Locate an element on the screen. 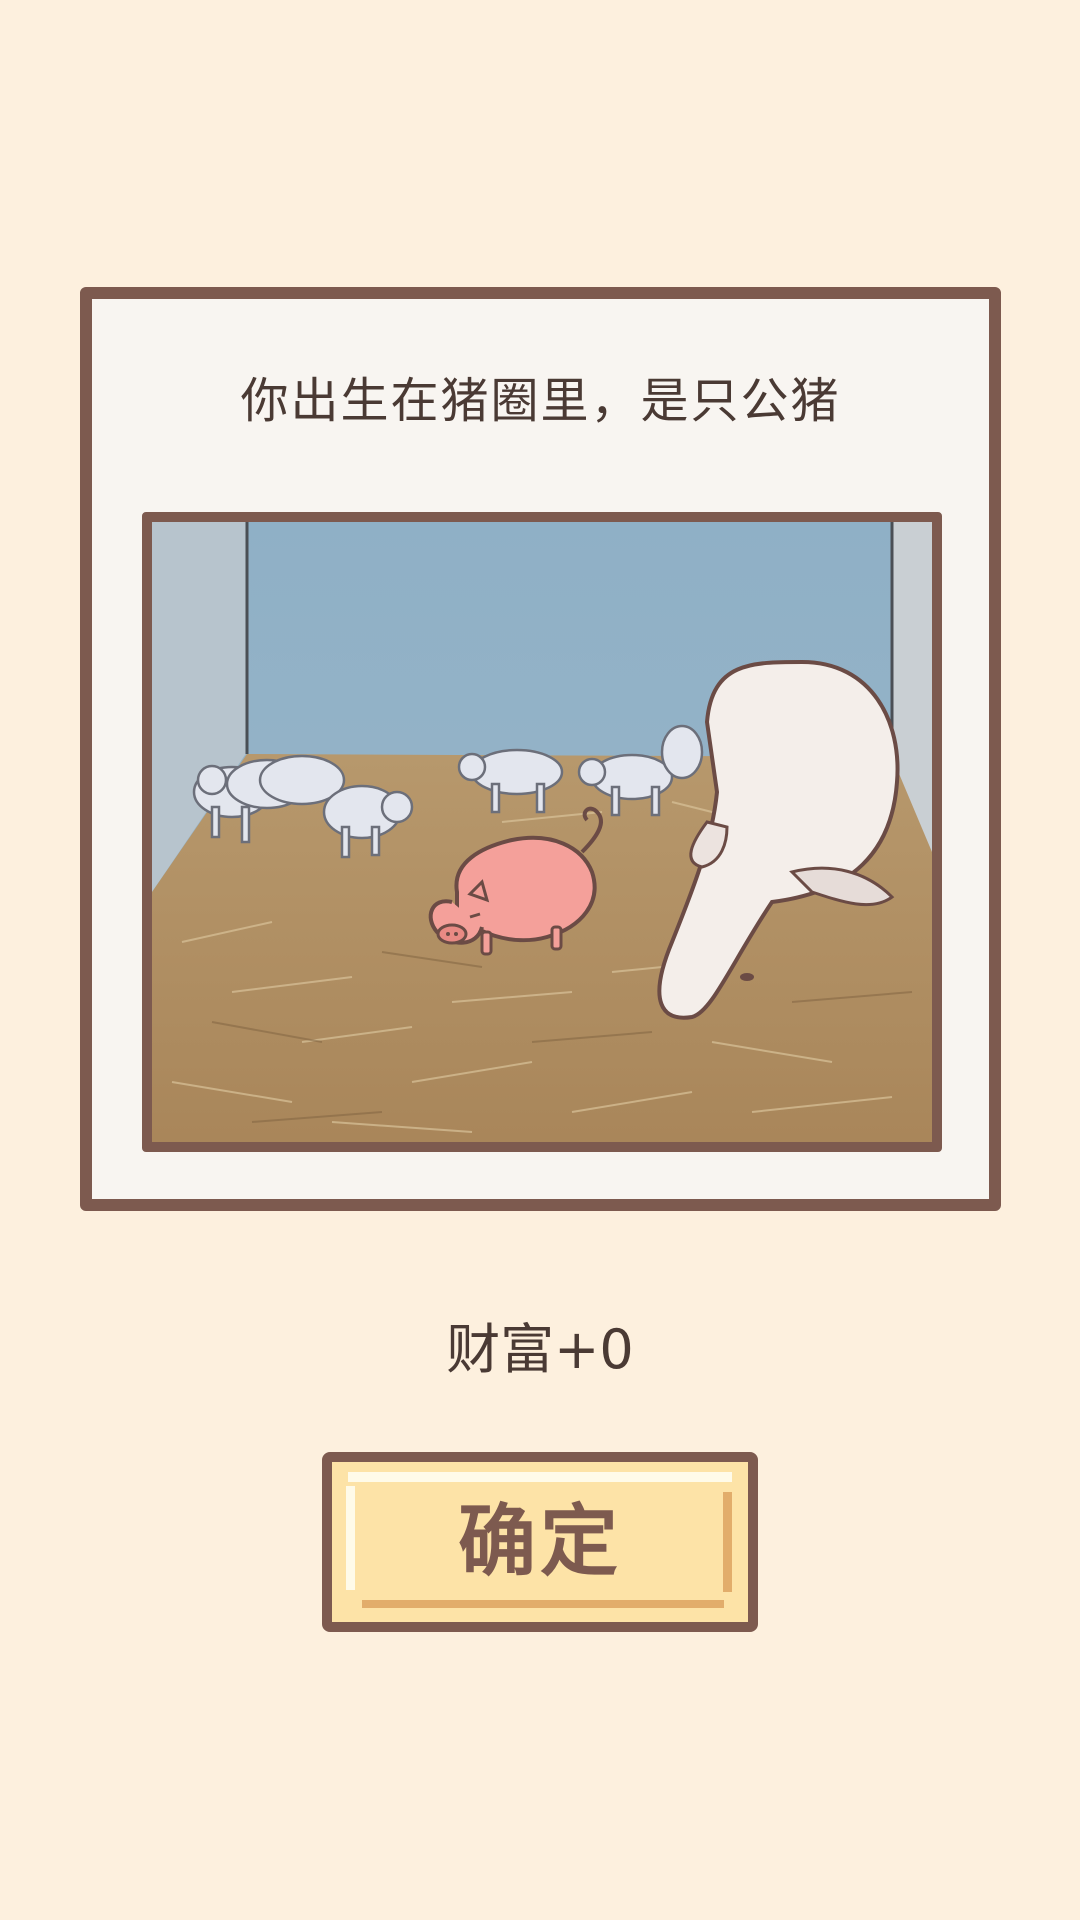 Image resolution: width=1080 pixels, height=1920 pixels. wealth-change: 财富+0 is located at coordinates (540, 1349).